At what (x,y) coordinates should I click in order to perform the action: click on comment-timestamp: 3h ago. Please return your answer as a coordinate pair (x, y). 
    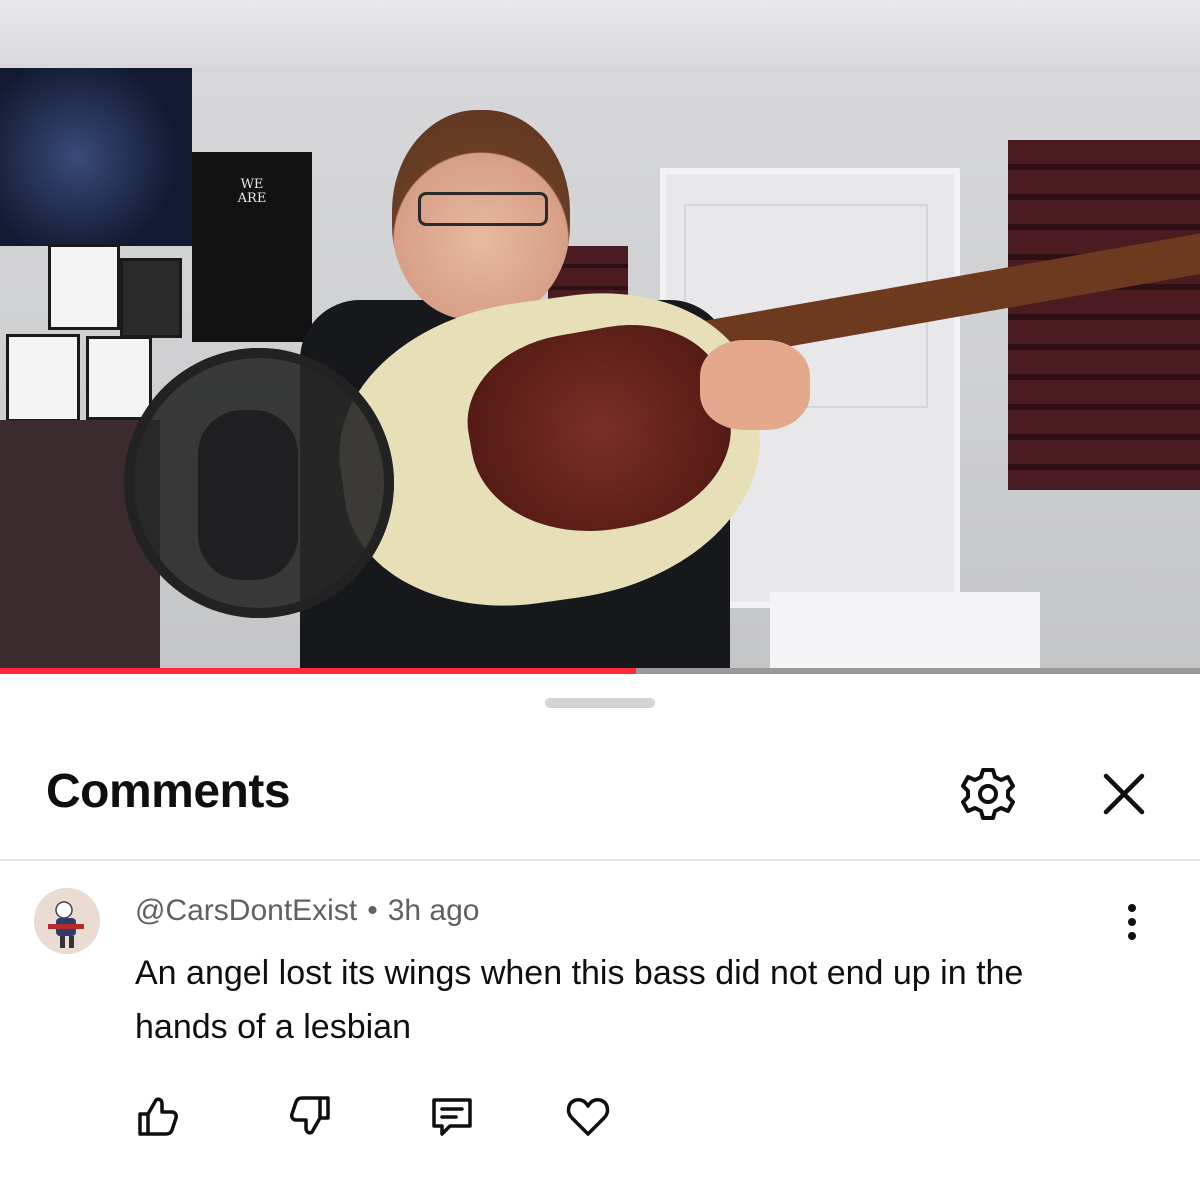
    Looking at the image, I should click on (433, 910).